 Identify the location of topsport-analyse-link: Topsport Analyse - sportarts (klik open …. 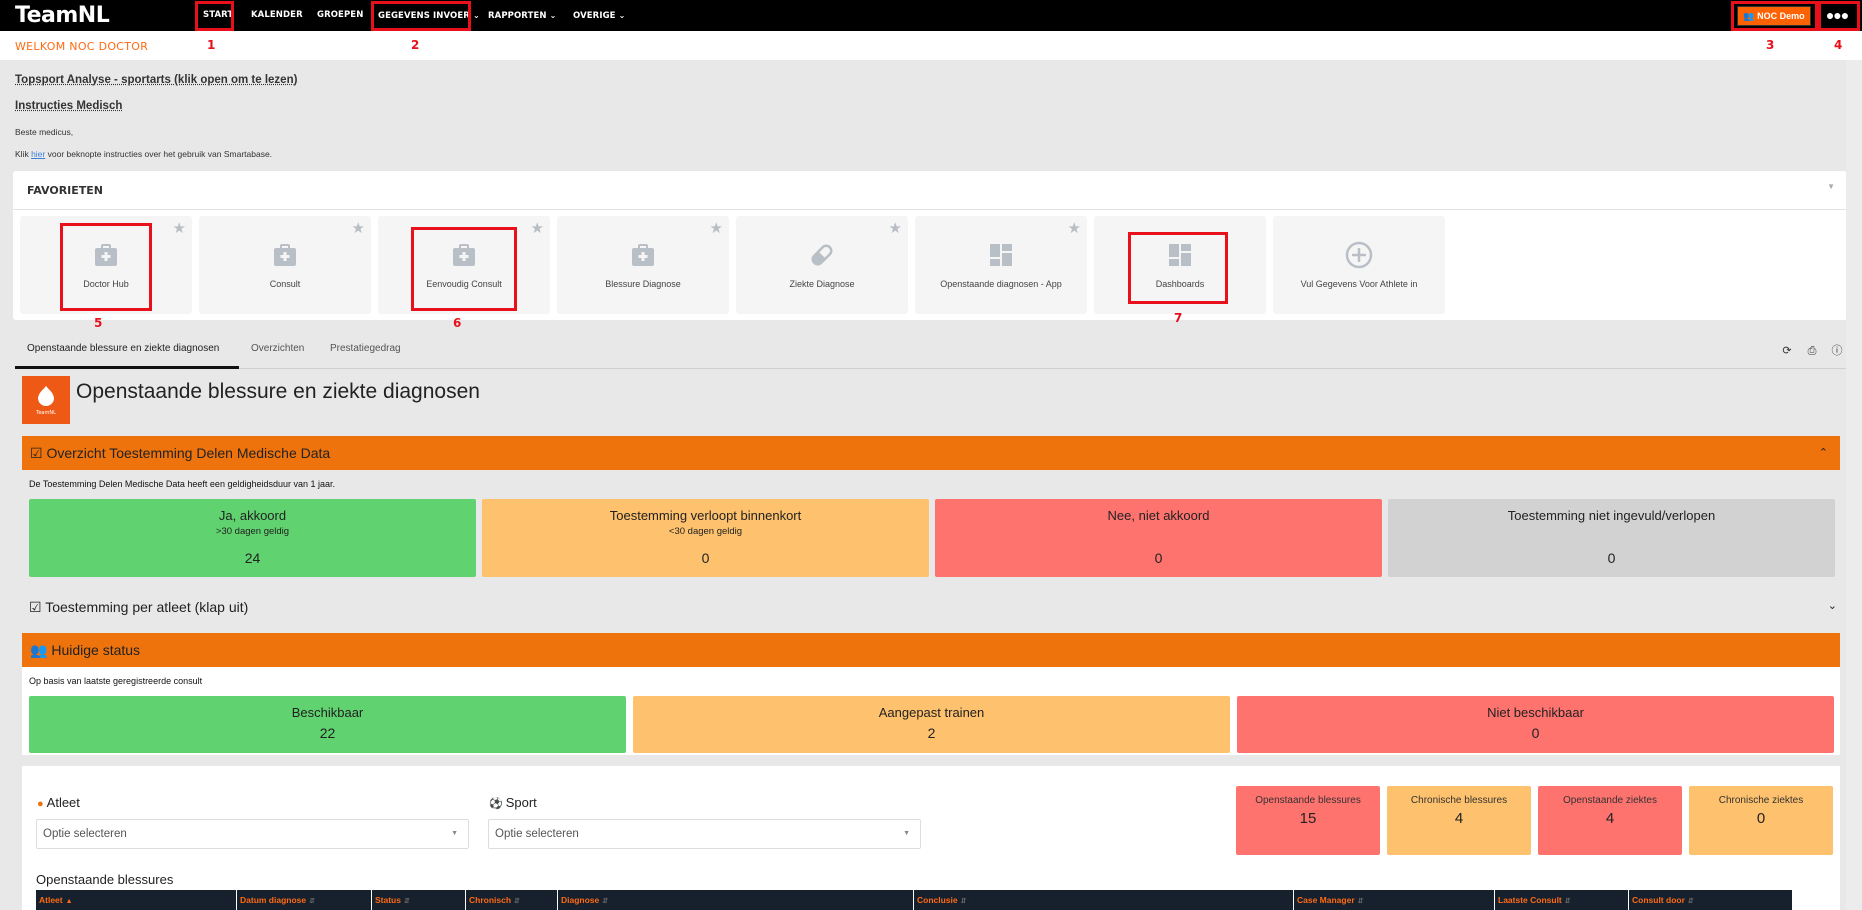
(156, 80).